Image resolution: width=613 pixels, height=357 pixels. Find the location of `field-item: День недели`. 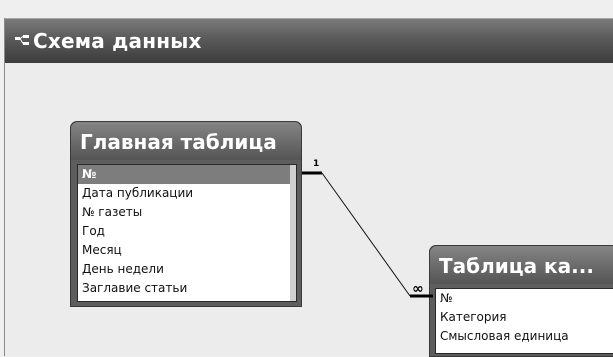

field-item: День недели is located at coordinates (187, 269).